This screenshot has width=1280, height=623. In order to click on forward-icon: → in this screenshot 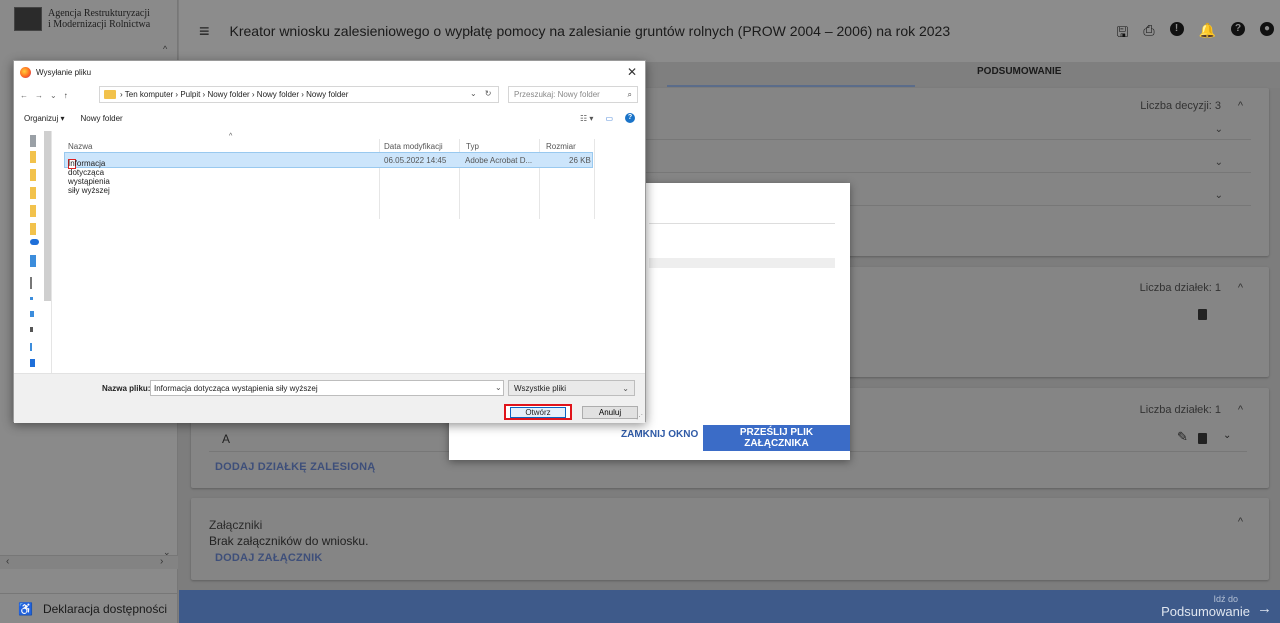, I will do `click(39, 95)`.